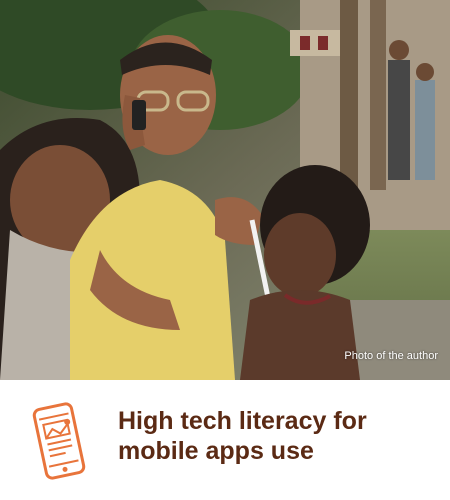 The image size is (450, 500). Describe the element at coordinates (242, 421) in the screenshot. I see `headline-line-1: High tech literacy for` at that location.